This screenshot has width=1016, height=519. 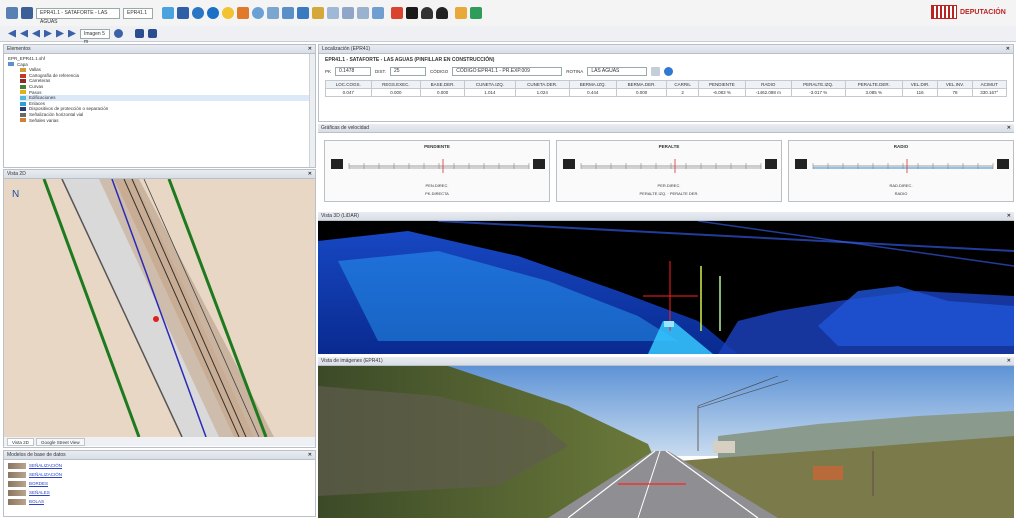 I want to click on settings-icon, so click(x=198, y=13).